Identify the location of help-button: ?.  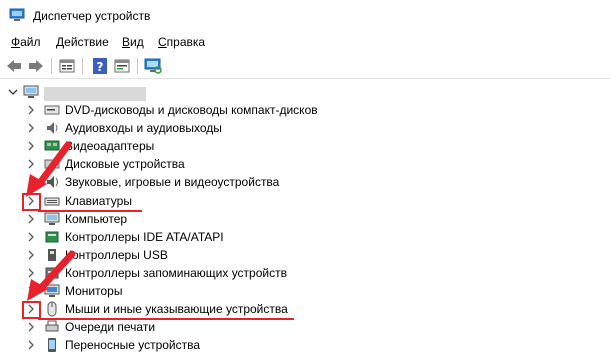
(100, 66).